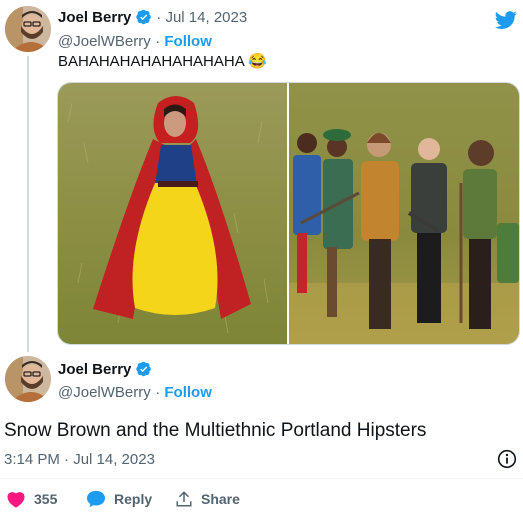 The width and height of the screenshot is (523, 519). Describe the element at coordinates (507, 459) in the screenshot. I see `info-icon` at that location.